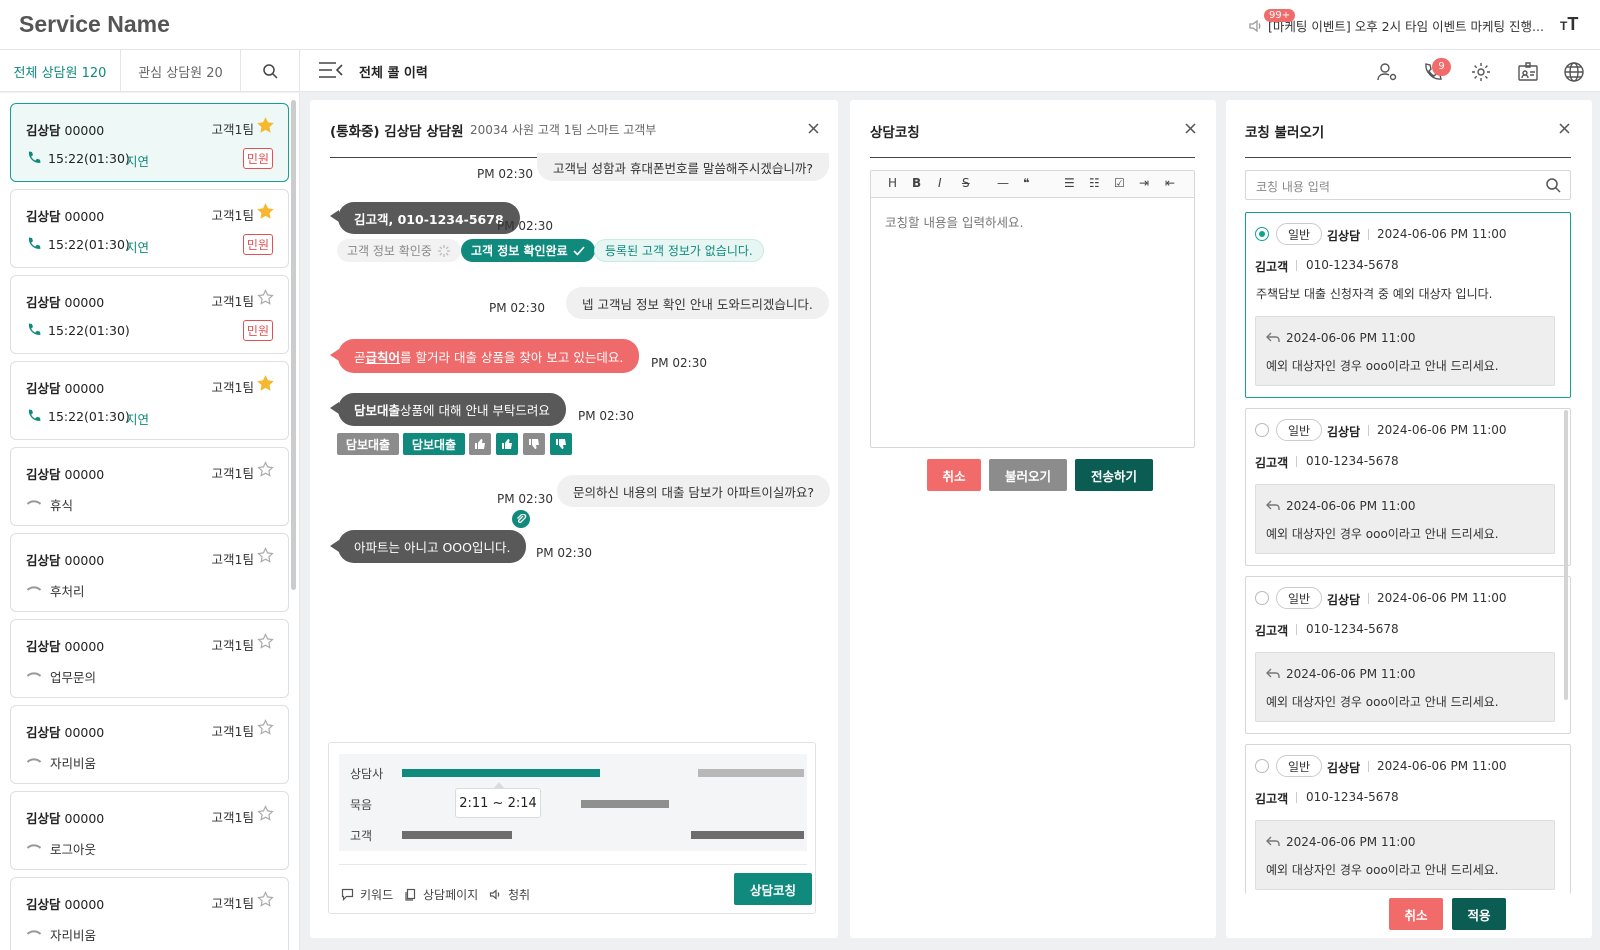  Describe the element at coordinates (1114, 475) in the screenshot. I see `send-button: 전송하기` at that location.